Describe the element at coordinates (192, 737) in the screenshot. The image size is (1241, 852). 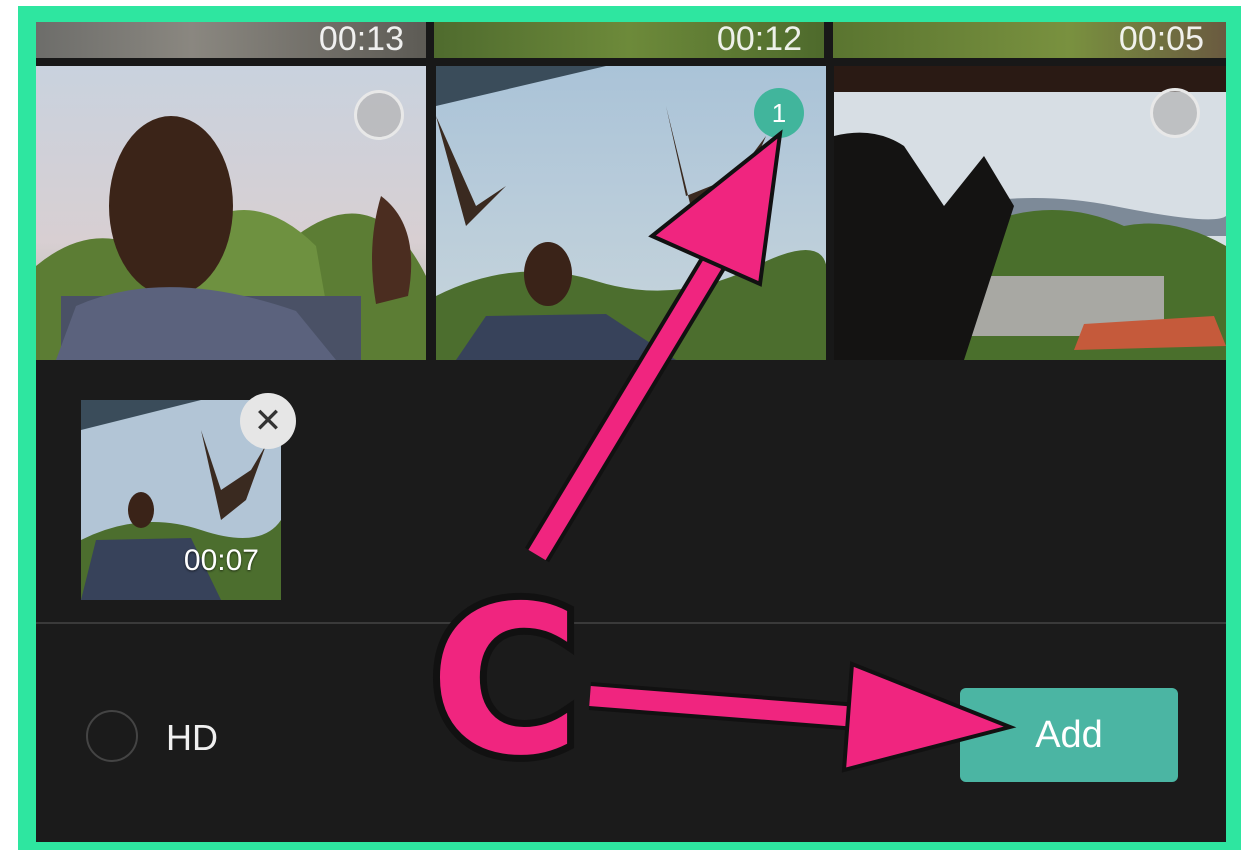
I see `hd-label: HD` at that location.